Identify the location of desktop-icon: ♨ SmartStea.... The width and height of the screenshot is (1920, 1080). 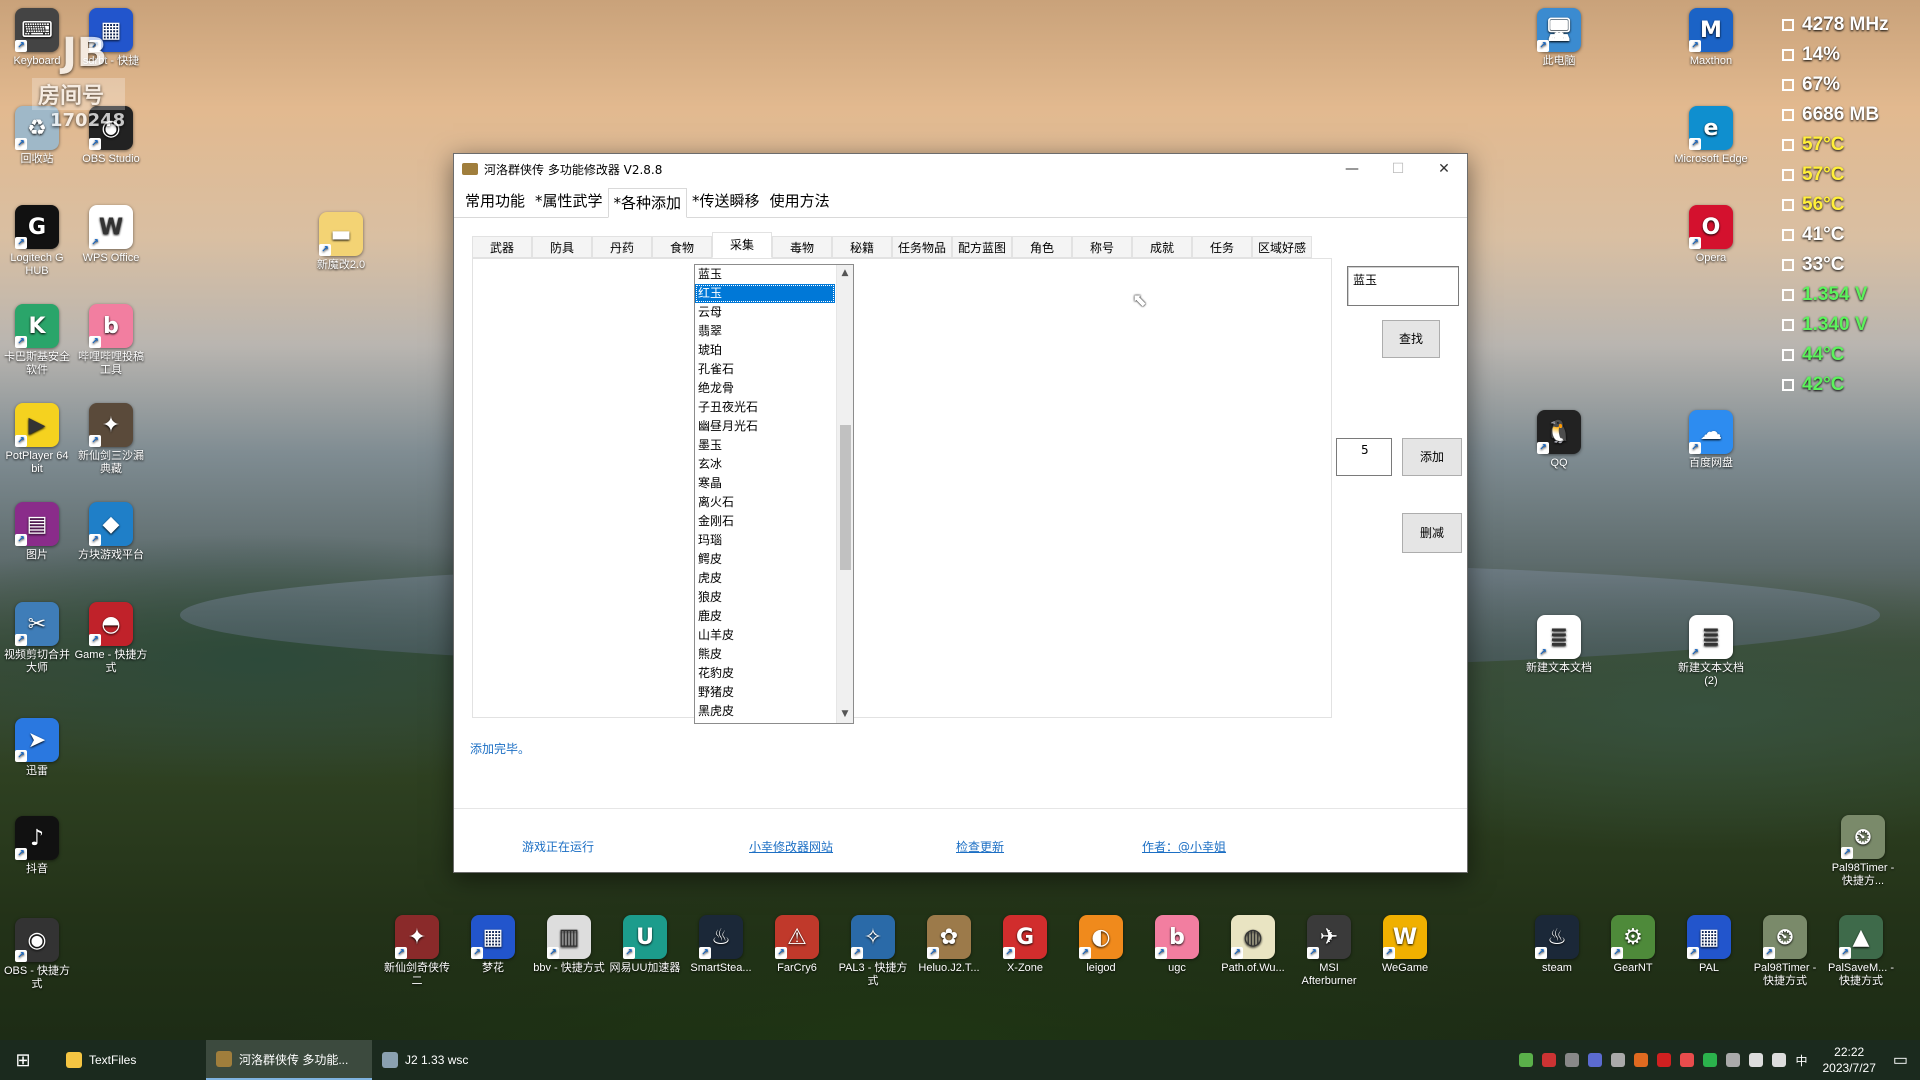
(721, 945).